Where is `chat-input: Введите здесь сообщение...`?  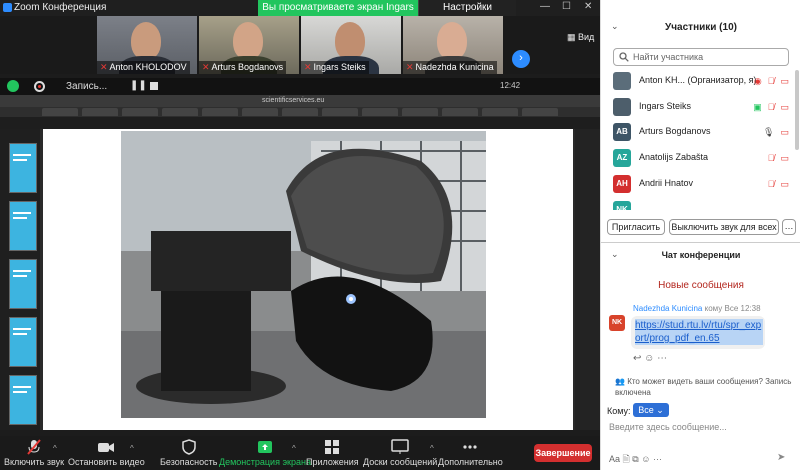 chat-input: Введите здесь сообщение... is located at coordinates (668, 427).